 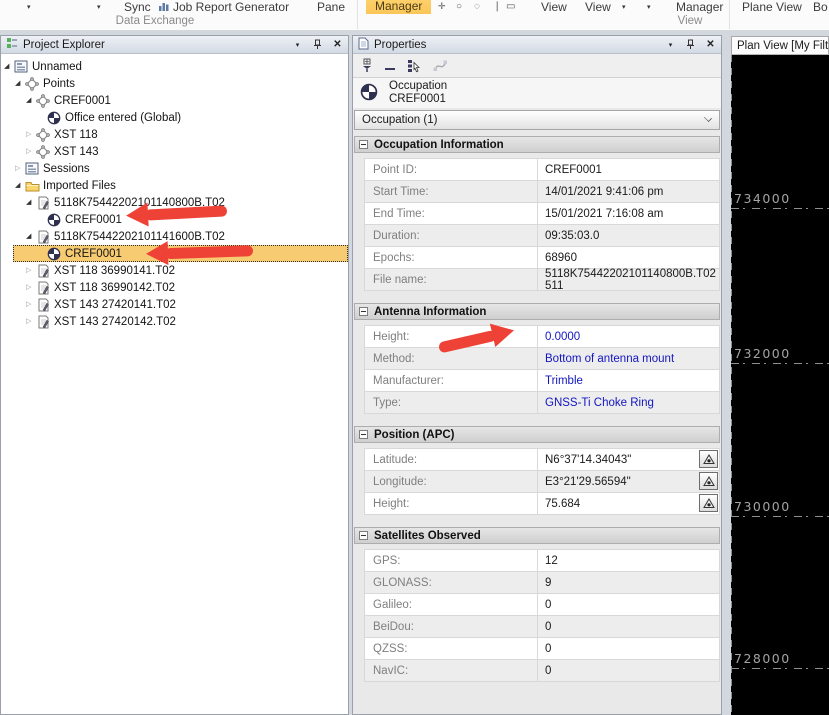 What do you see at coordinates (451, 503) in the screenshot?
I see `property-label: Height:` at bounding box center [451, 503].